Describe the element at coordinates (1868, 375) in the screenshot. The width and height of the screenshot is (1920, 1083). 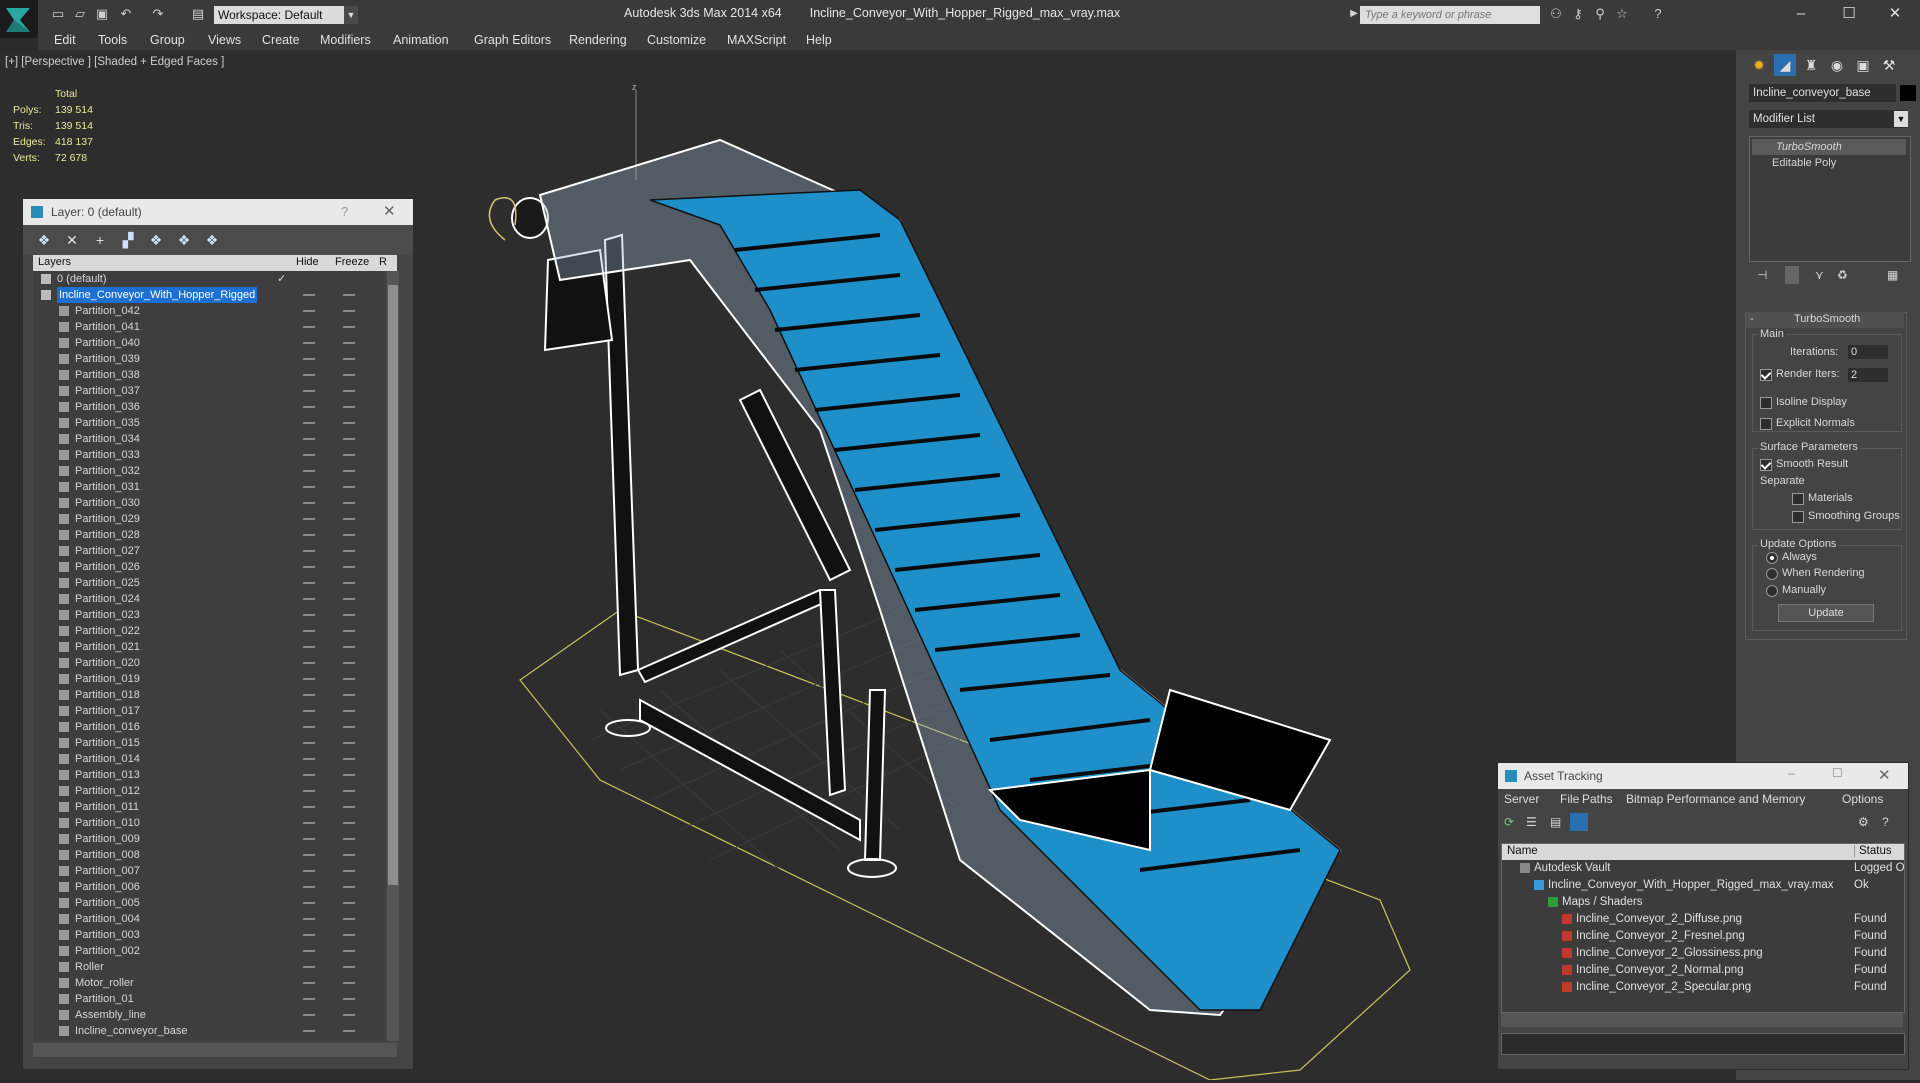
I see `render-iters-spinner: 2` at that location.